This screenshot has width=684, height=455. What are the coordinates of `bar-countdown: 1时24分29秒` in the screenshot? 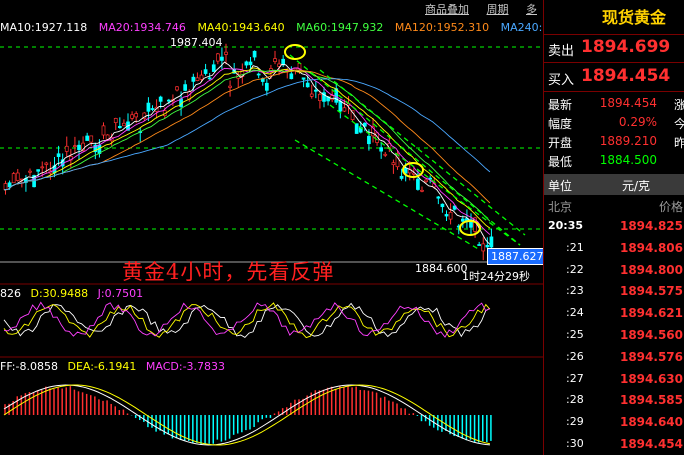 It's located at (496, 276).